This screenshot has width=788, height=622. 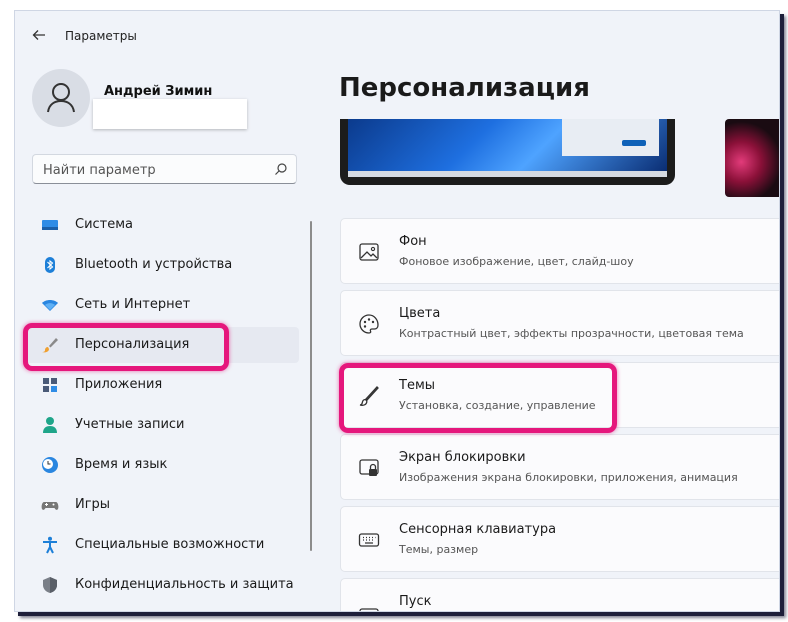 I want to click on theme-preview, so click(x=507, y=152).